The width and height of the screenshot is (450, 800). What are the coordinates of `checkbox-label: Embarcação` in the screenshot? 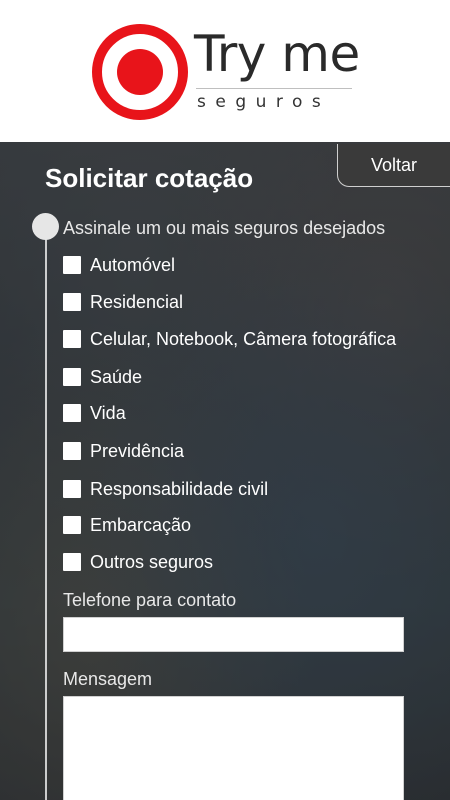 It's located at (141, 525).